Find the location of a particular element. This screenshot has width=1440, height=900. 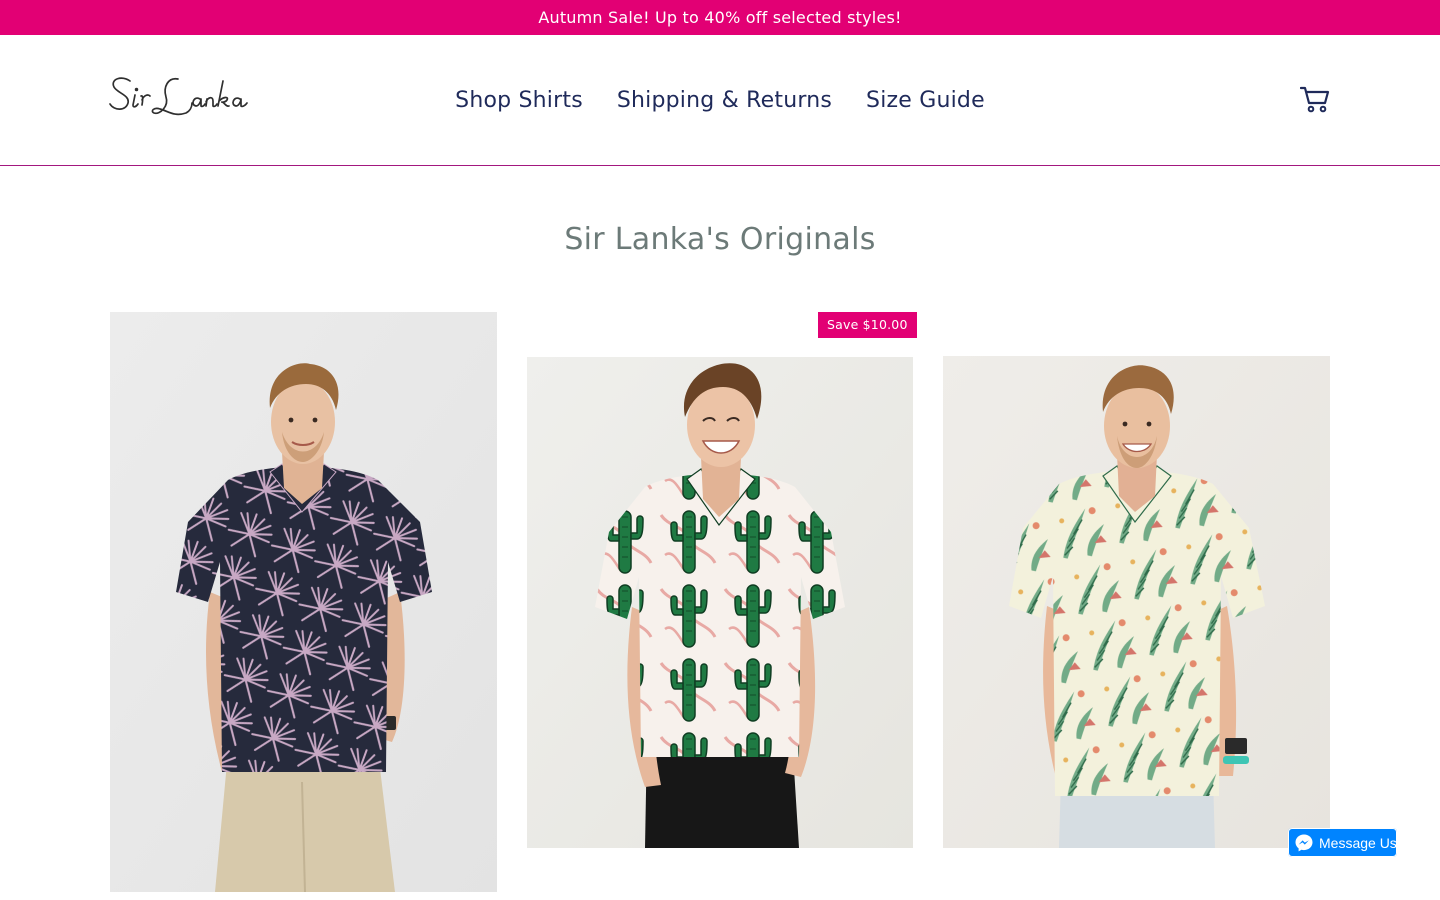

nav-size-guide: Size Guide is located at coordinates (925, 100).